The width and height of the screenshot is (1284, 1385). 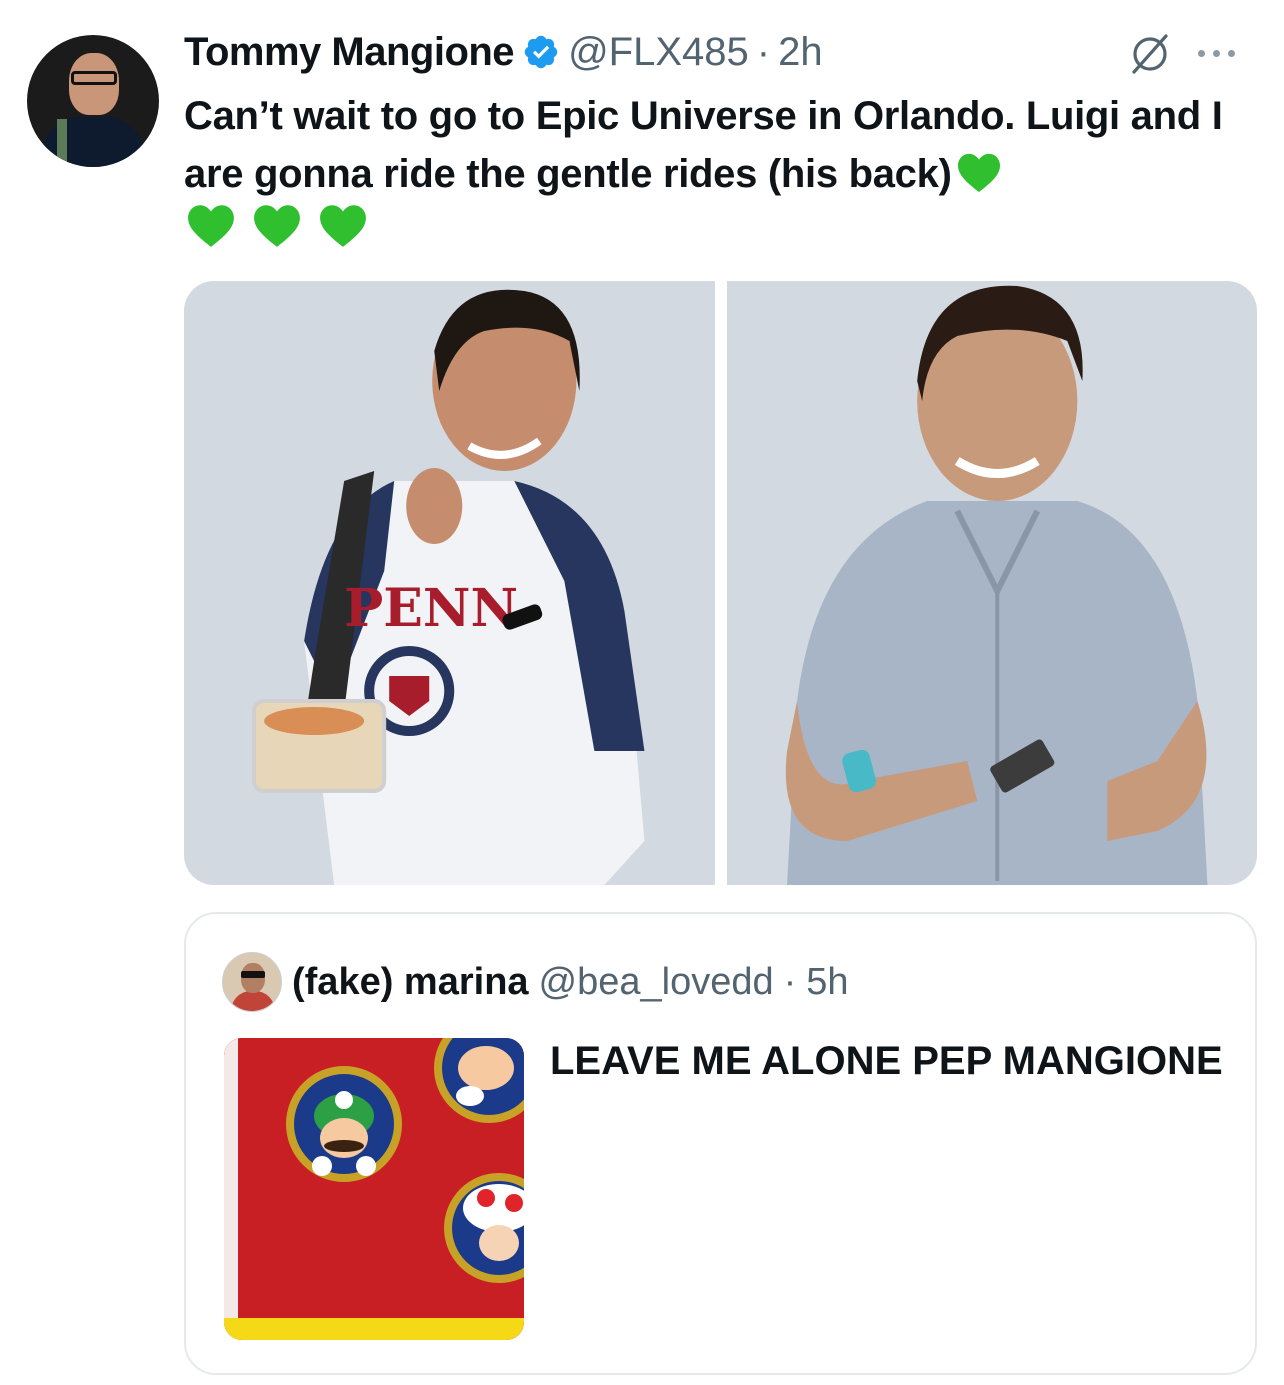 What do you see at coordinates (253, 1001) in the screenshot?
I see `quote-avatar-shirt` at bounding box center [253, 1001].